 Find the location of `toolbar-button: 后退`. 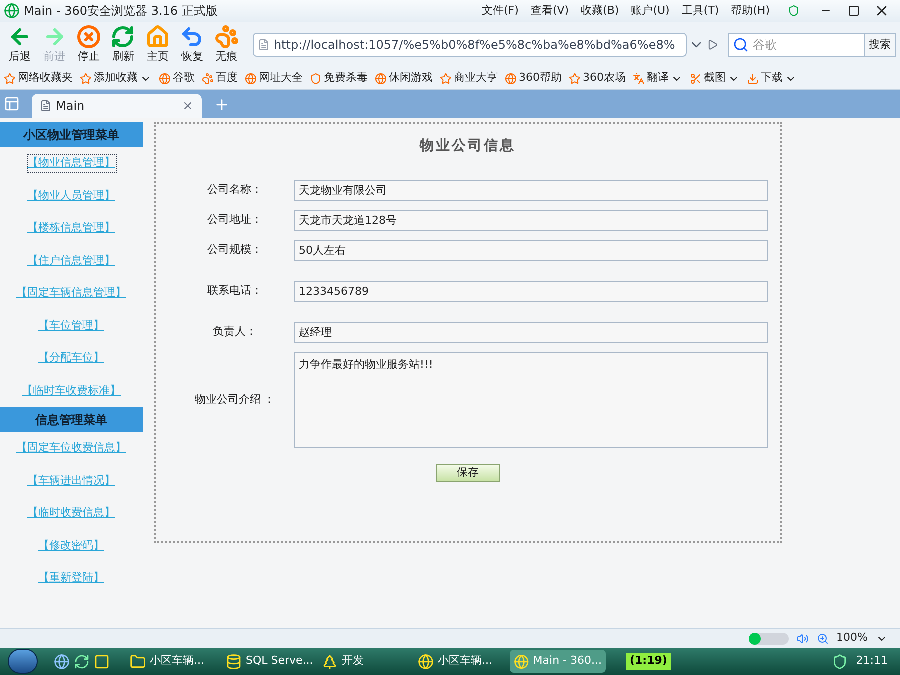

toolbar-button: 后退 is located at coordinates (20, 45).